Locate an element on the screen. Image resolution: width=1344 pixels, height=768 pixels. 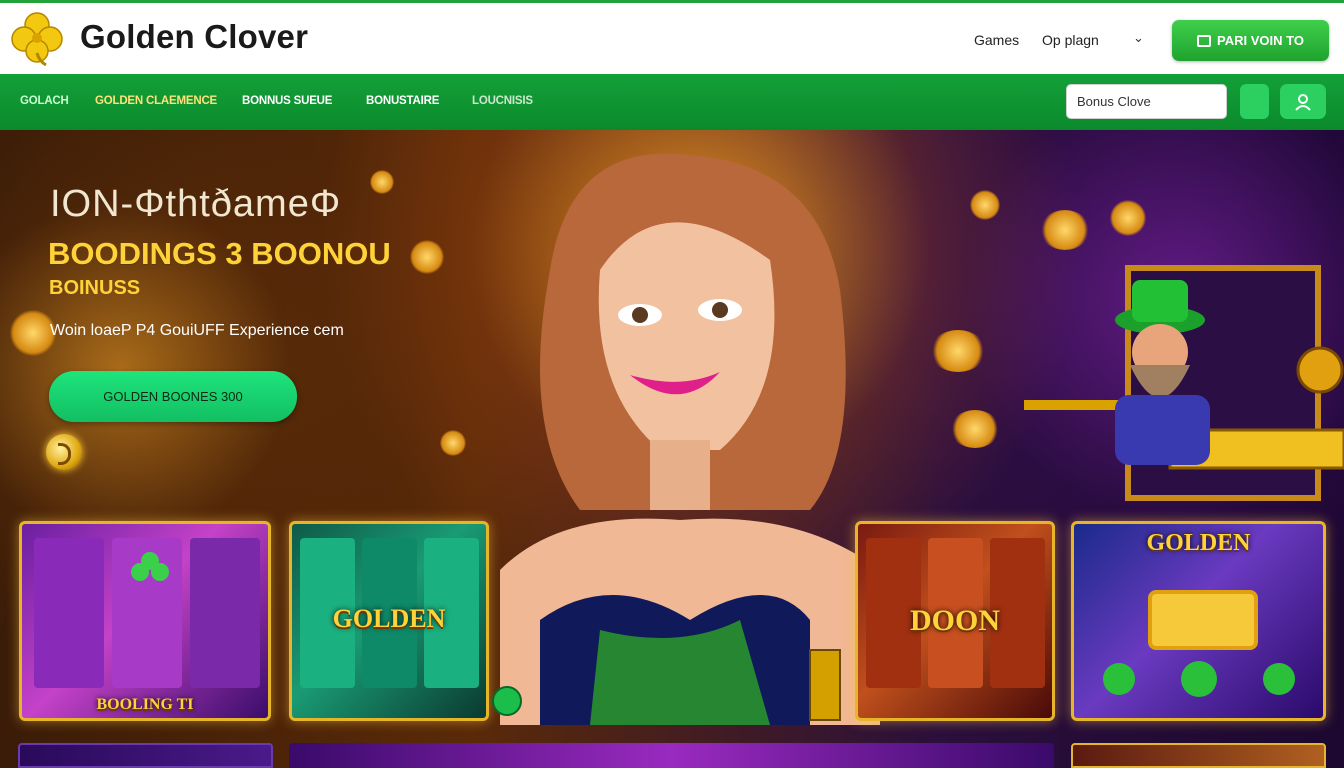
hero-headline: ION-ΦthtðameΦ is located at coordinates (196, 204).